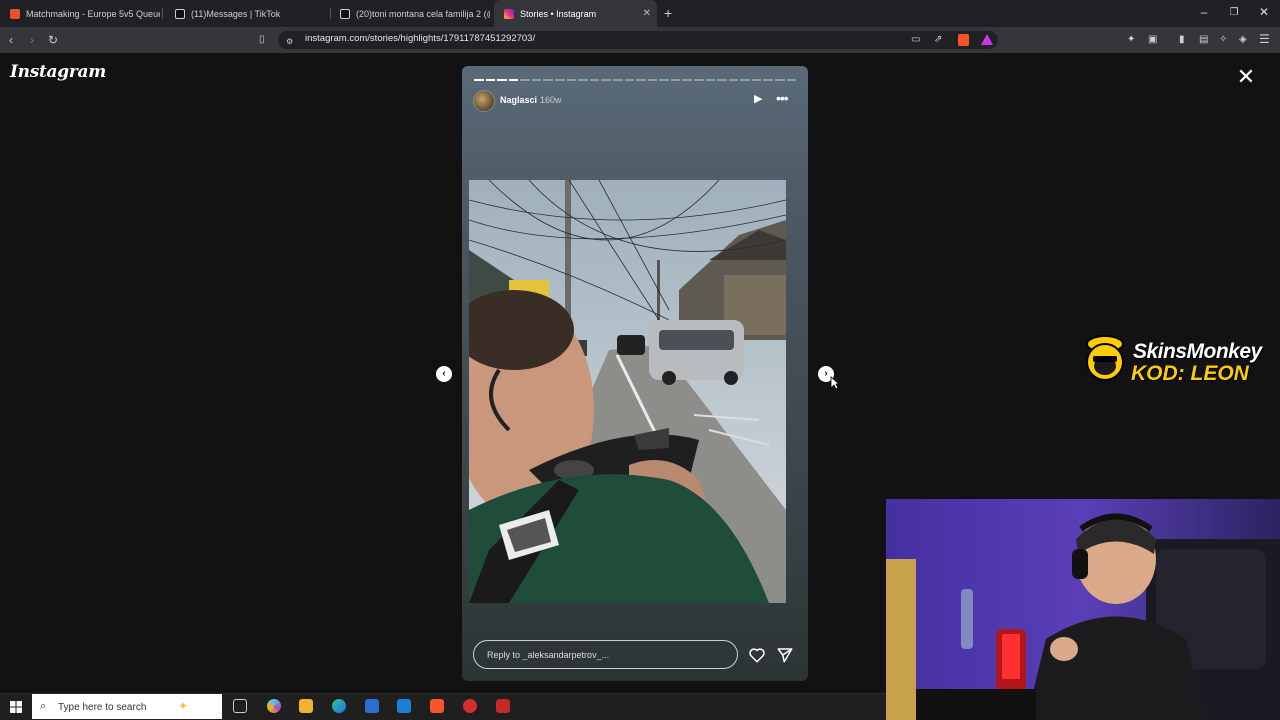  I want to click on tab-matchmaking: Matchmaking - Europe 5v5 Queue -, so click(80, 13).